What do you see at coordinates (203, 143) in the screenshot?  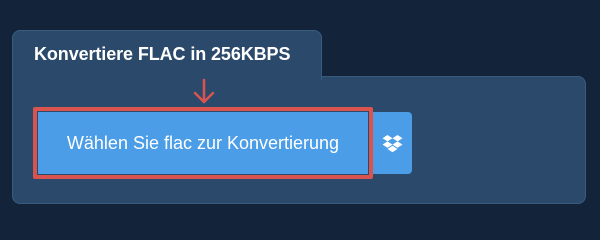 I see `choose-file-button: Wählen Sie flac zur Konvertierung` at bounding box center [203, 143].